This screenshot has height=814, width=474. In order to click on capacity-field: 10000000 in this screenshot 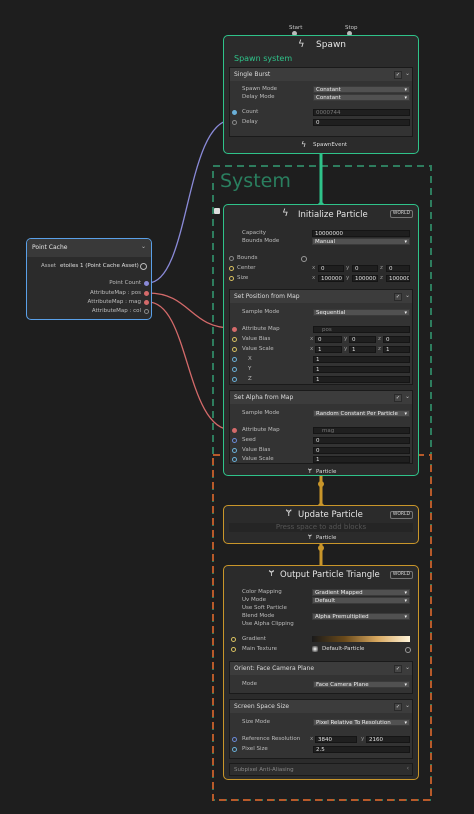, I will do `click(361, 233)`.